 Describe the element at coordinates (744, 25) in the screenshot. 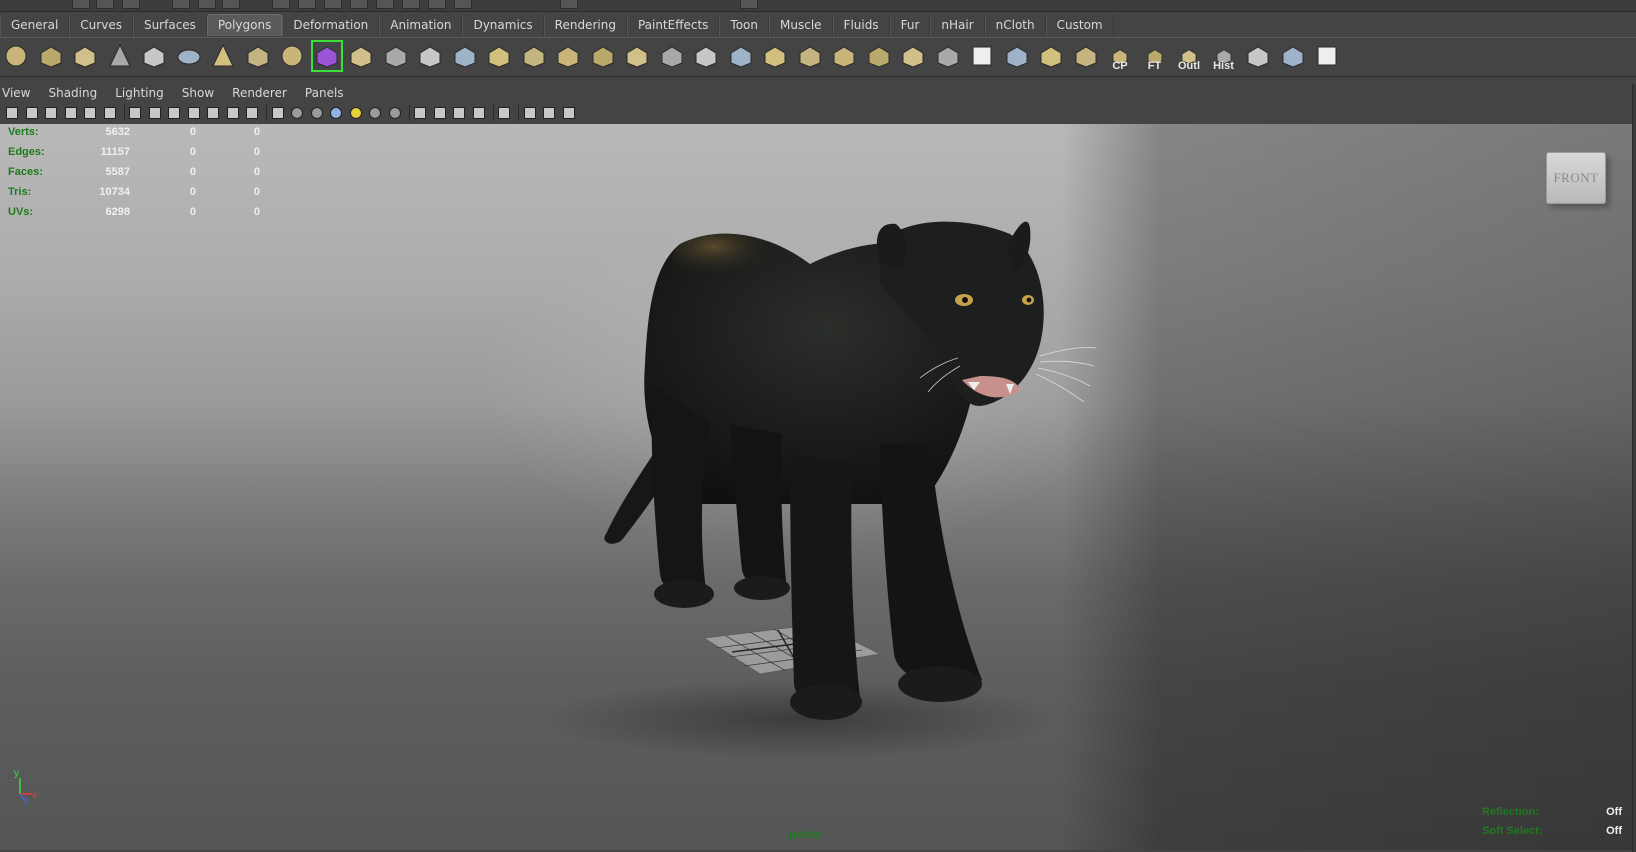

I see `shelf-tab-toon: Toon` at that location.